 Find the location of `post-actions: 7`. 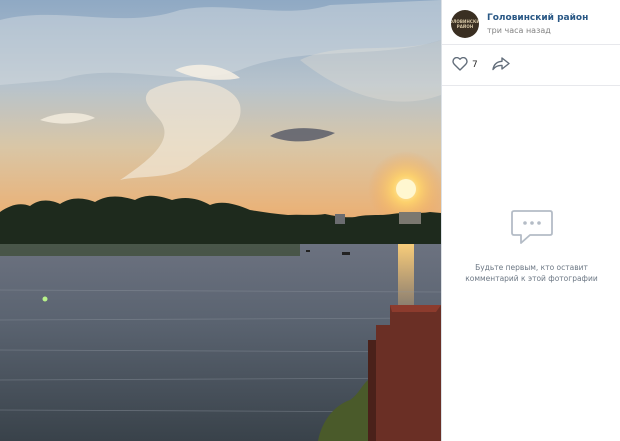

post-actions: 7 is located at coordinates (531, 65).